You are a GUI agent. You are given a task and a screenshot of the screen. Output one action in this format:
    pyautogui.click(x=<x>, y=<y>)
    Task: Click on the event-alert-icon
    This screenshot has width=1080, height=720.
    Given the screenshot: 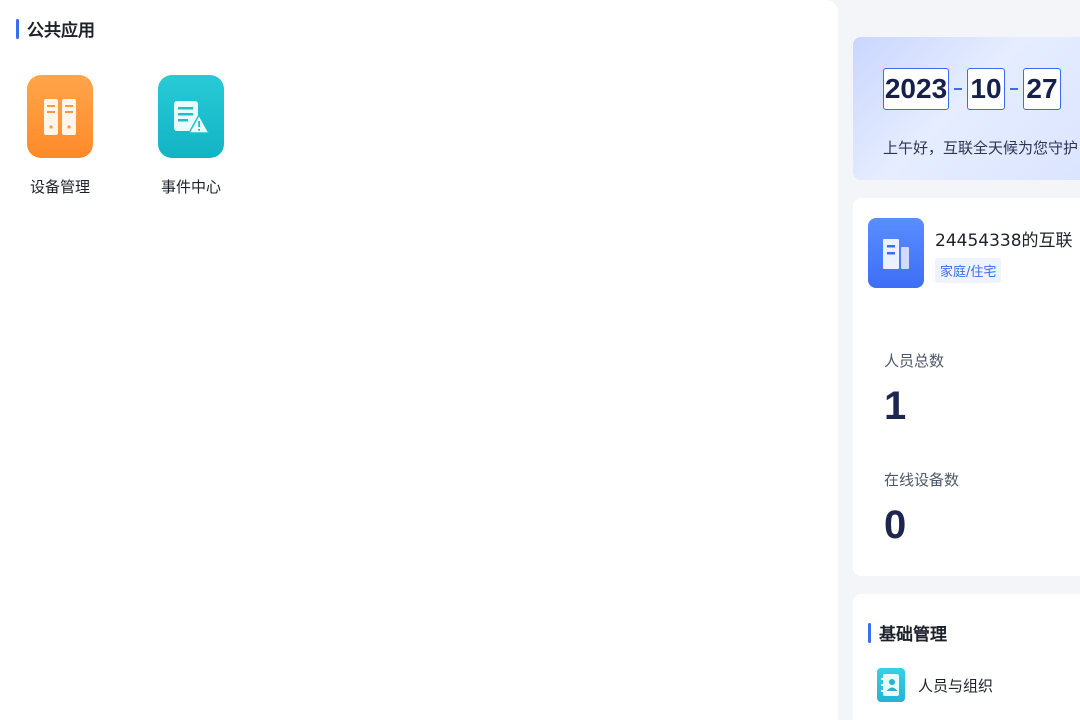 What is the action you would take?
    pyautogui.click(x=191, y=116)
    